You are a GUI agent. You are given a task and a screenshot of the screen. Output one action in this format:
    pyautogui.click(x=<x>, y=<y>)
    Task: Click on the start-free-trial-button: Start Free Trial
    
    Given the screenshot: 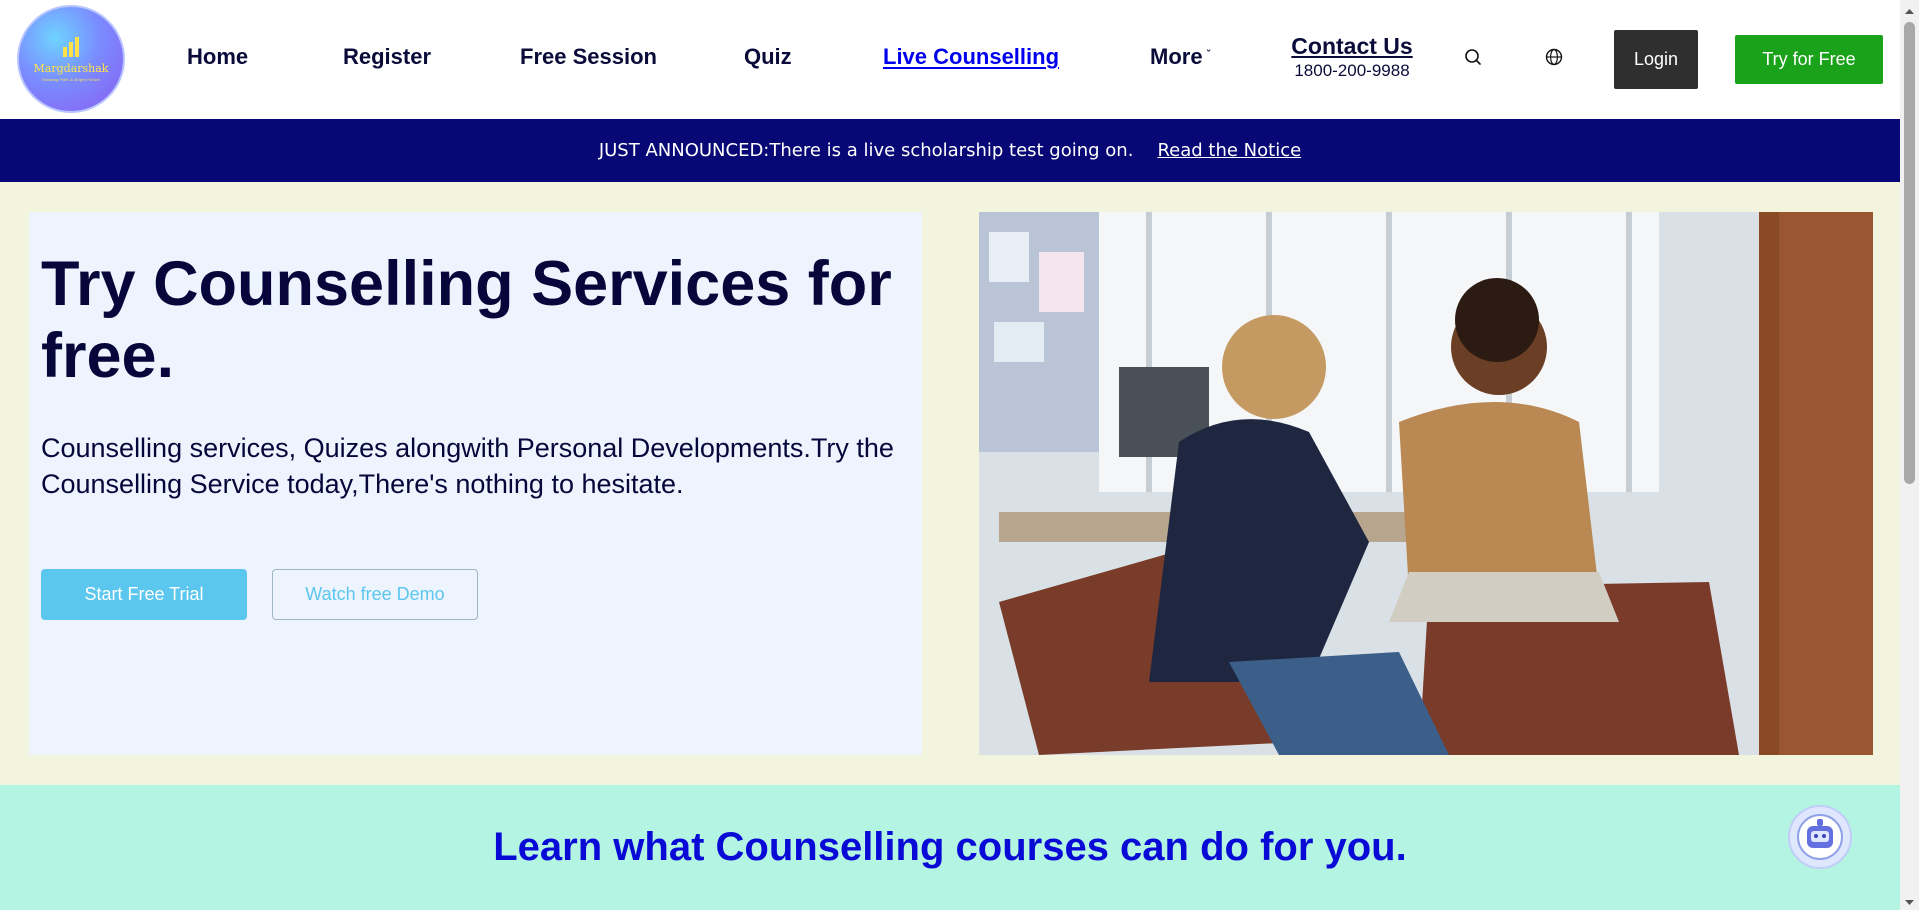 What is the action you would take?
    pyautogui.click(x=144, y=594)
    